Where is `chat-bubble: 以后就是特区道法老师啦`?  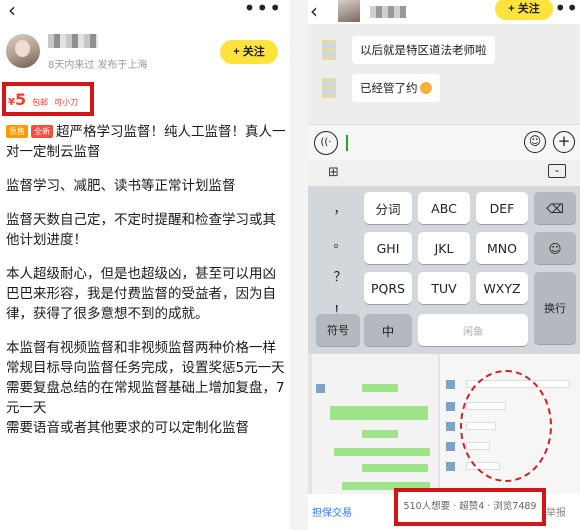
chat-bubble: 以后就是特区道法老师啦 is located at coordinates (423, 50).